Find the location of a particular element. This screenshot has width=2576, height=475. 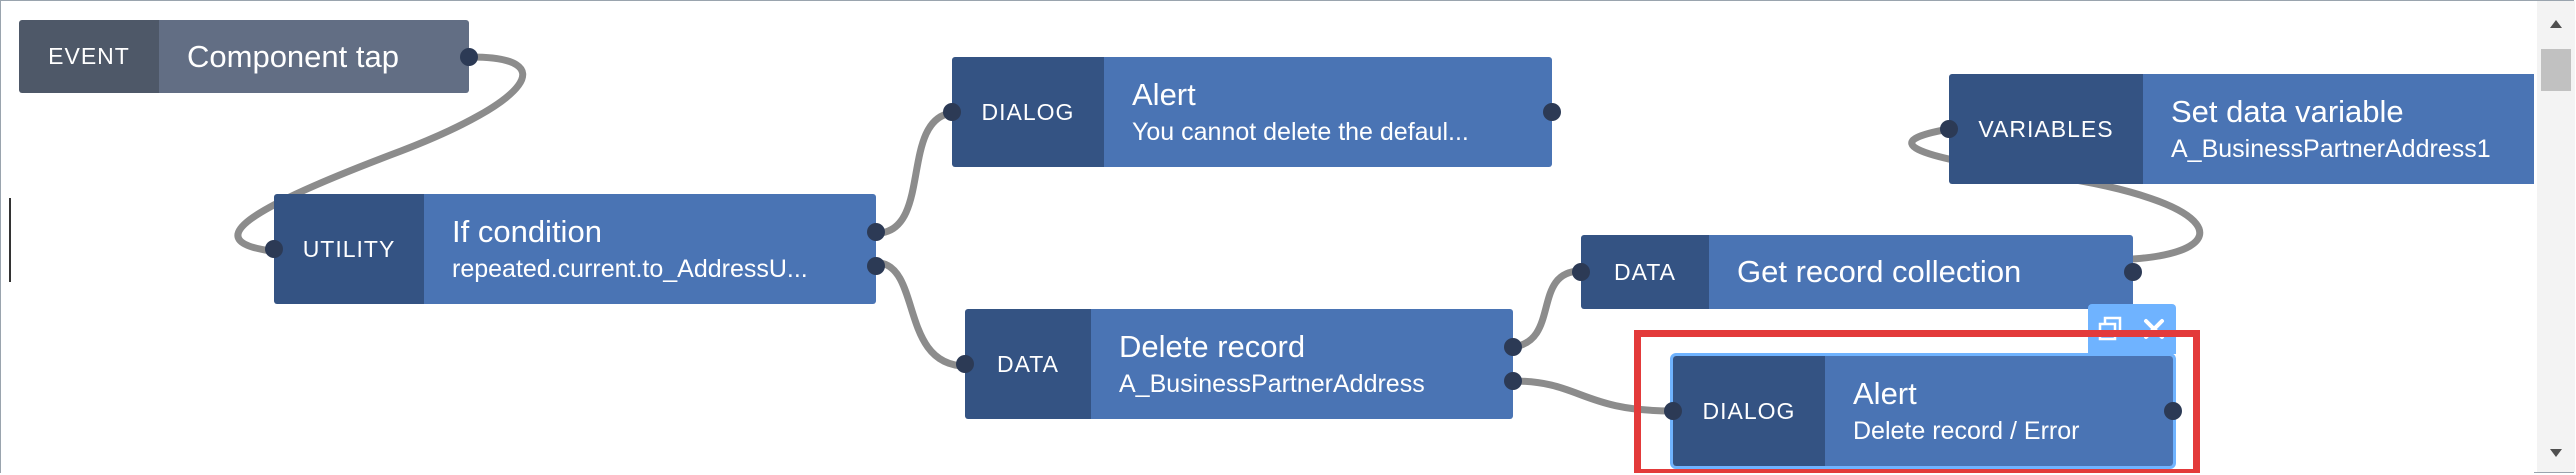

set-data-variable-node-title: Set data variable is located at coordinates (2287, 111).